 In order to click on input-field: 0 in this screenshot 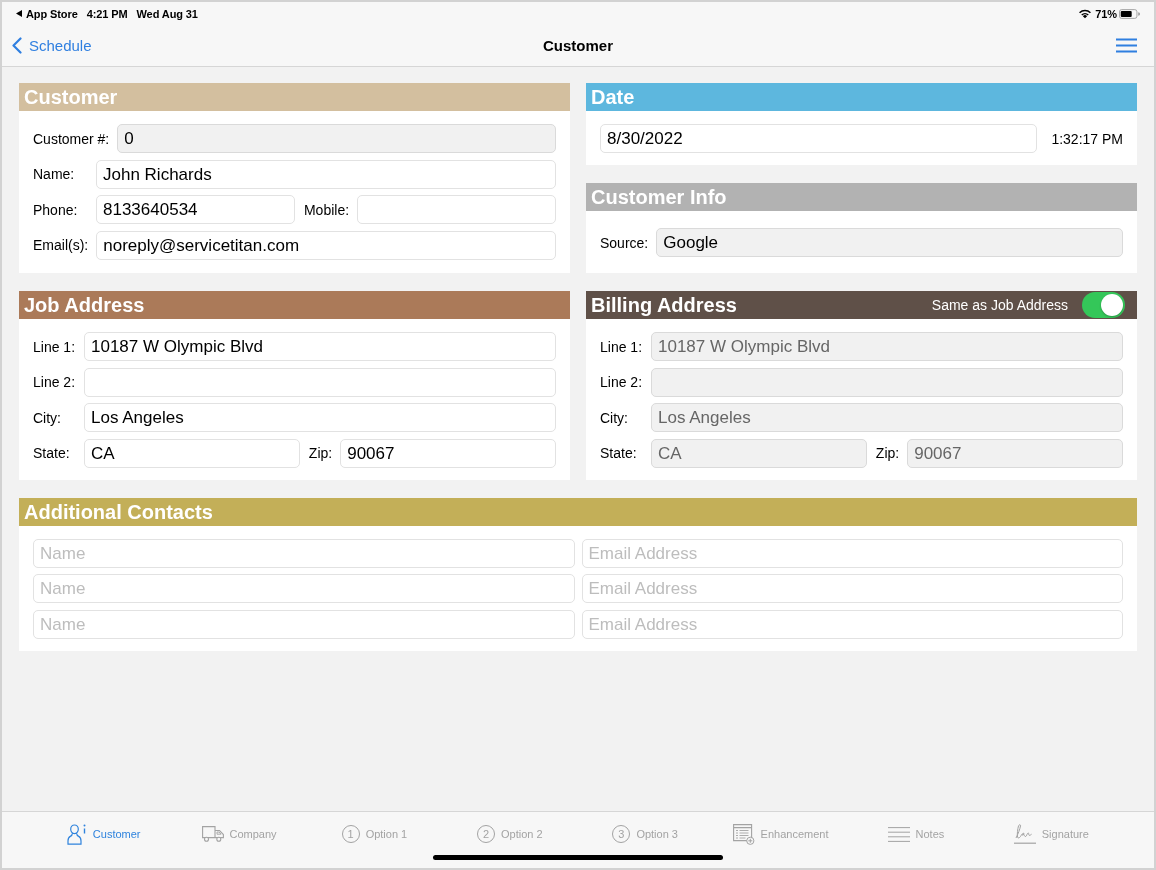, I will do `click(336, 138)`.